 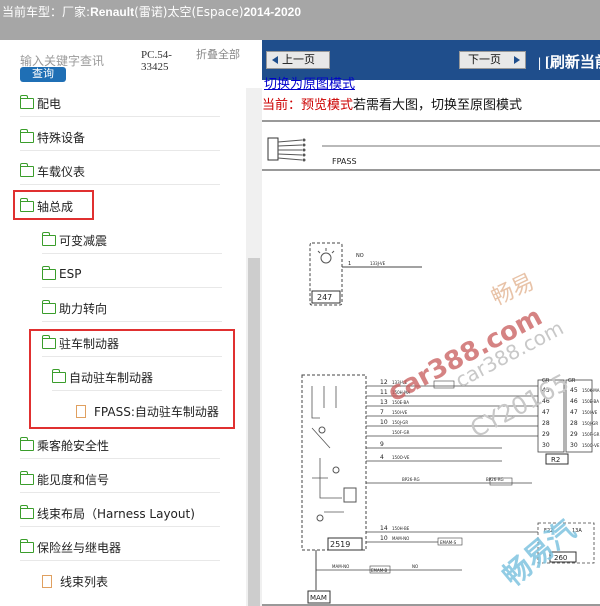 I want to click on diagram-title: FPASS, so click(x=344, y=161).